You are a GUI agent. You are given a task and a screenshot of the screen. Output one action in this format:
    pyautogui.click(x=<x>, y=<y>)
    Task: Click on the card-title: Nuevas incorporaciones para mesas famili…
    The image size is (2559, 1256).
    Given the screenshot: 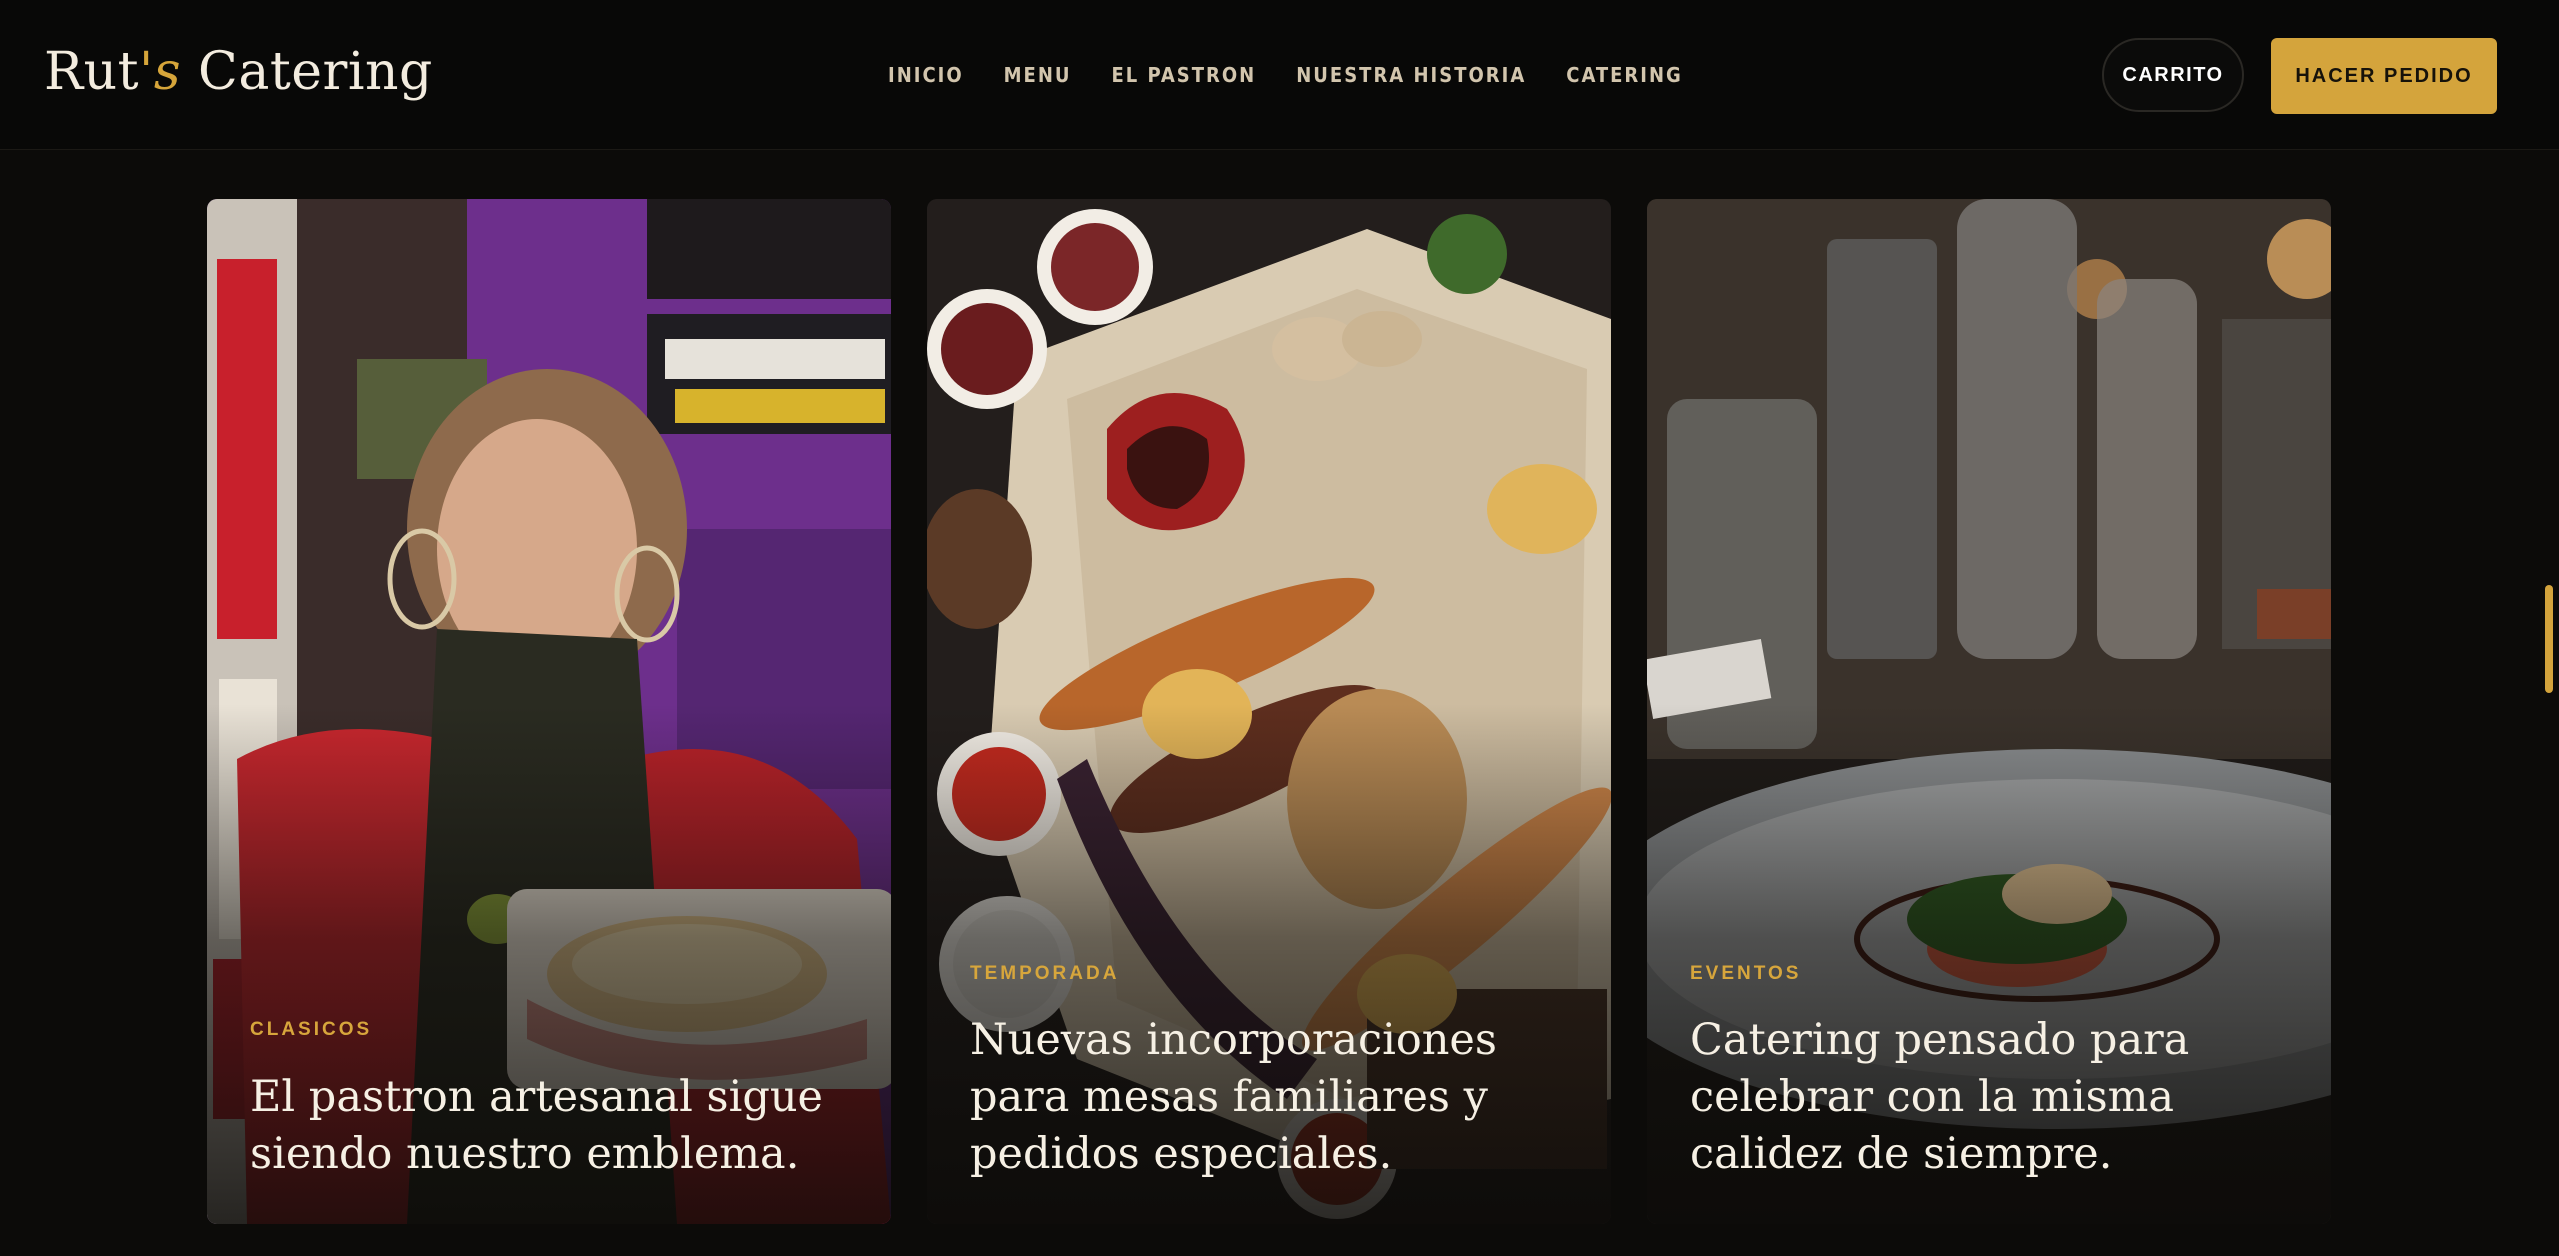 What is the action you would take?
    pyautogui.click(x=1233, y=1097)
    